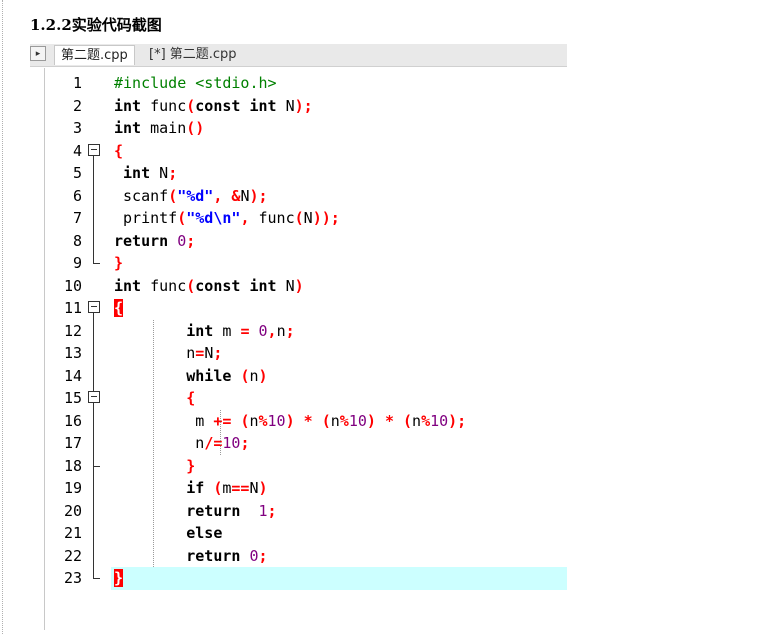 This screenshot has height=634, width=771. I want to click on code-token: {, so click(119, 150).